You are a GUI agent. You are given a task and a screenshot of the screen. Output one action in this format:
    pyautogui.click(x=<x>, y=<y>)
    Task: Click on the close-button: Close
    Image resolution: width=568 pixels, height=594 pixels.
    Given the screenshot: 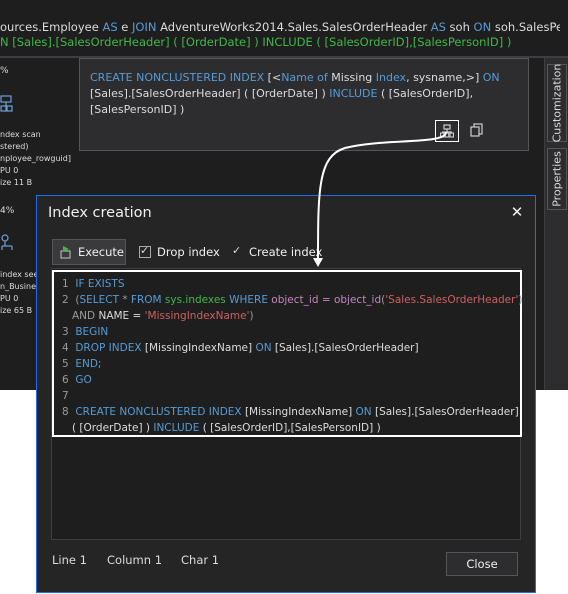 What is the action you would take?
    pyautogui.click(x=482, y=564)
    